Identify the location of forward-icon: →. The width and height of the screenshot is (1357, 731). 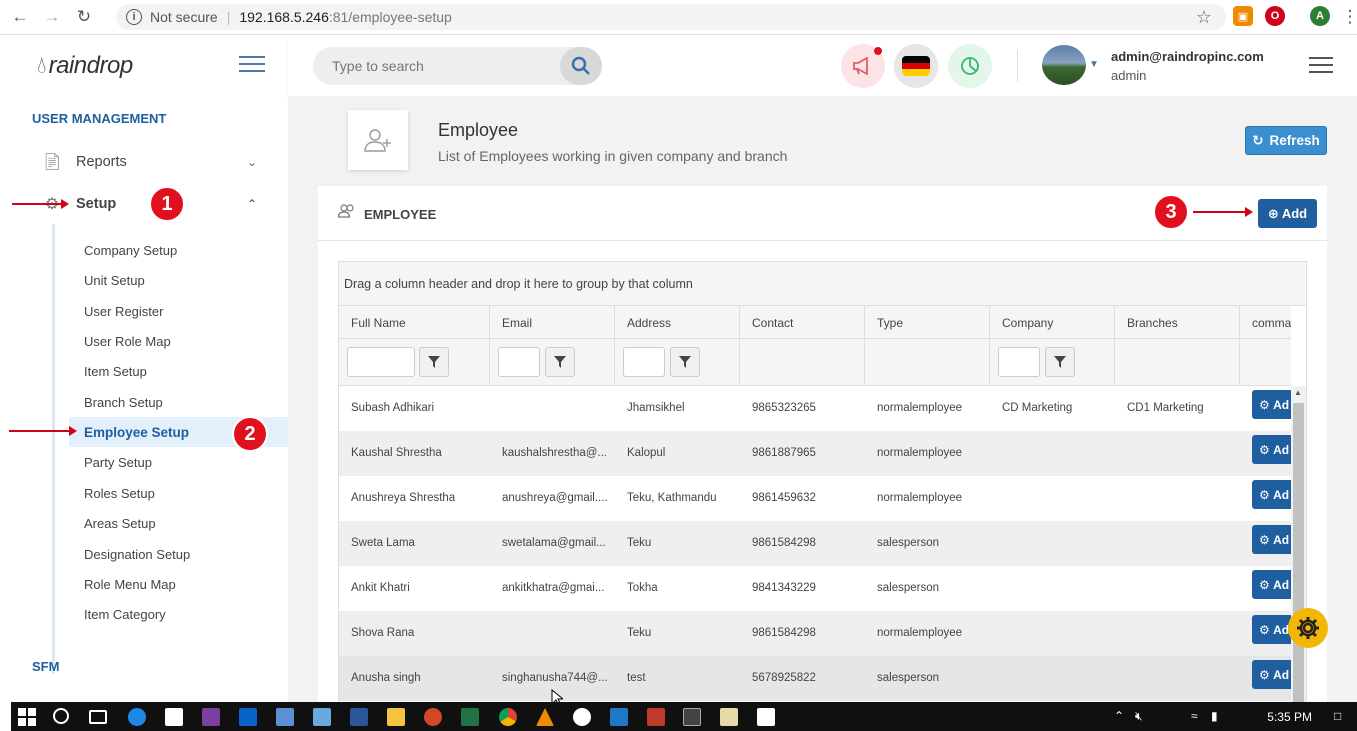
(52, 17).